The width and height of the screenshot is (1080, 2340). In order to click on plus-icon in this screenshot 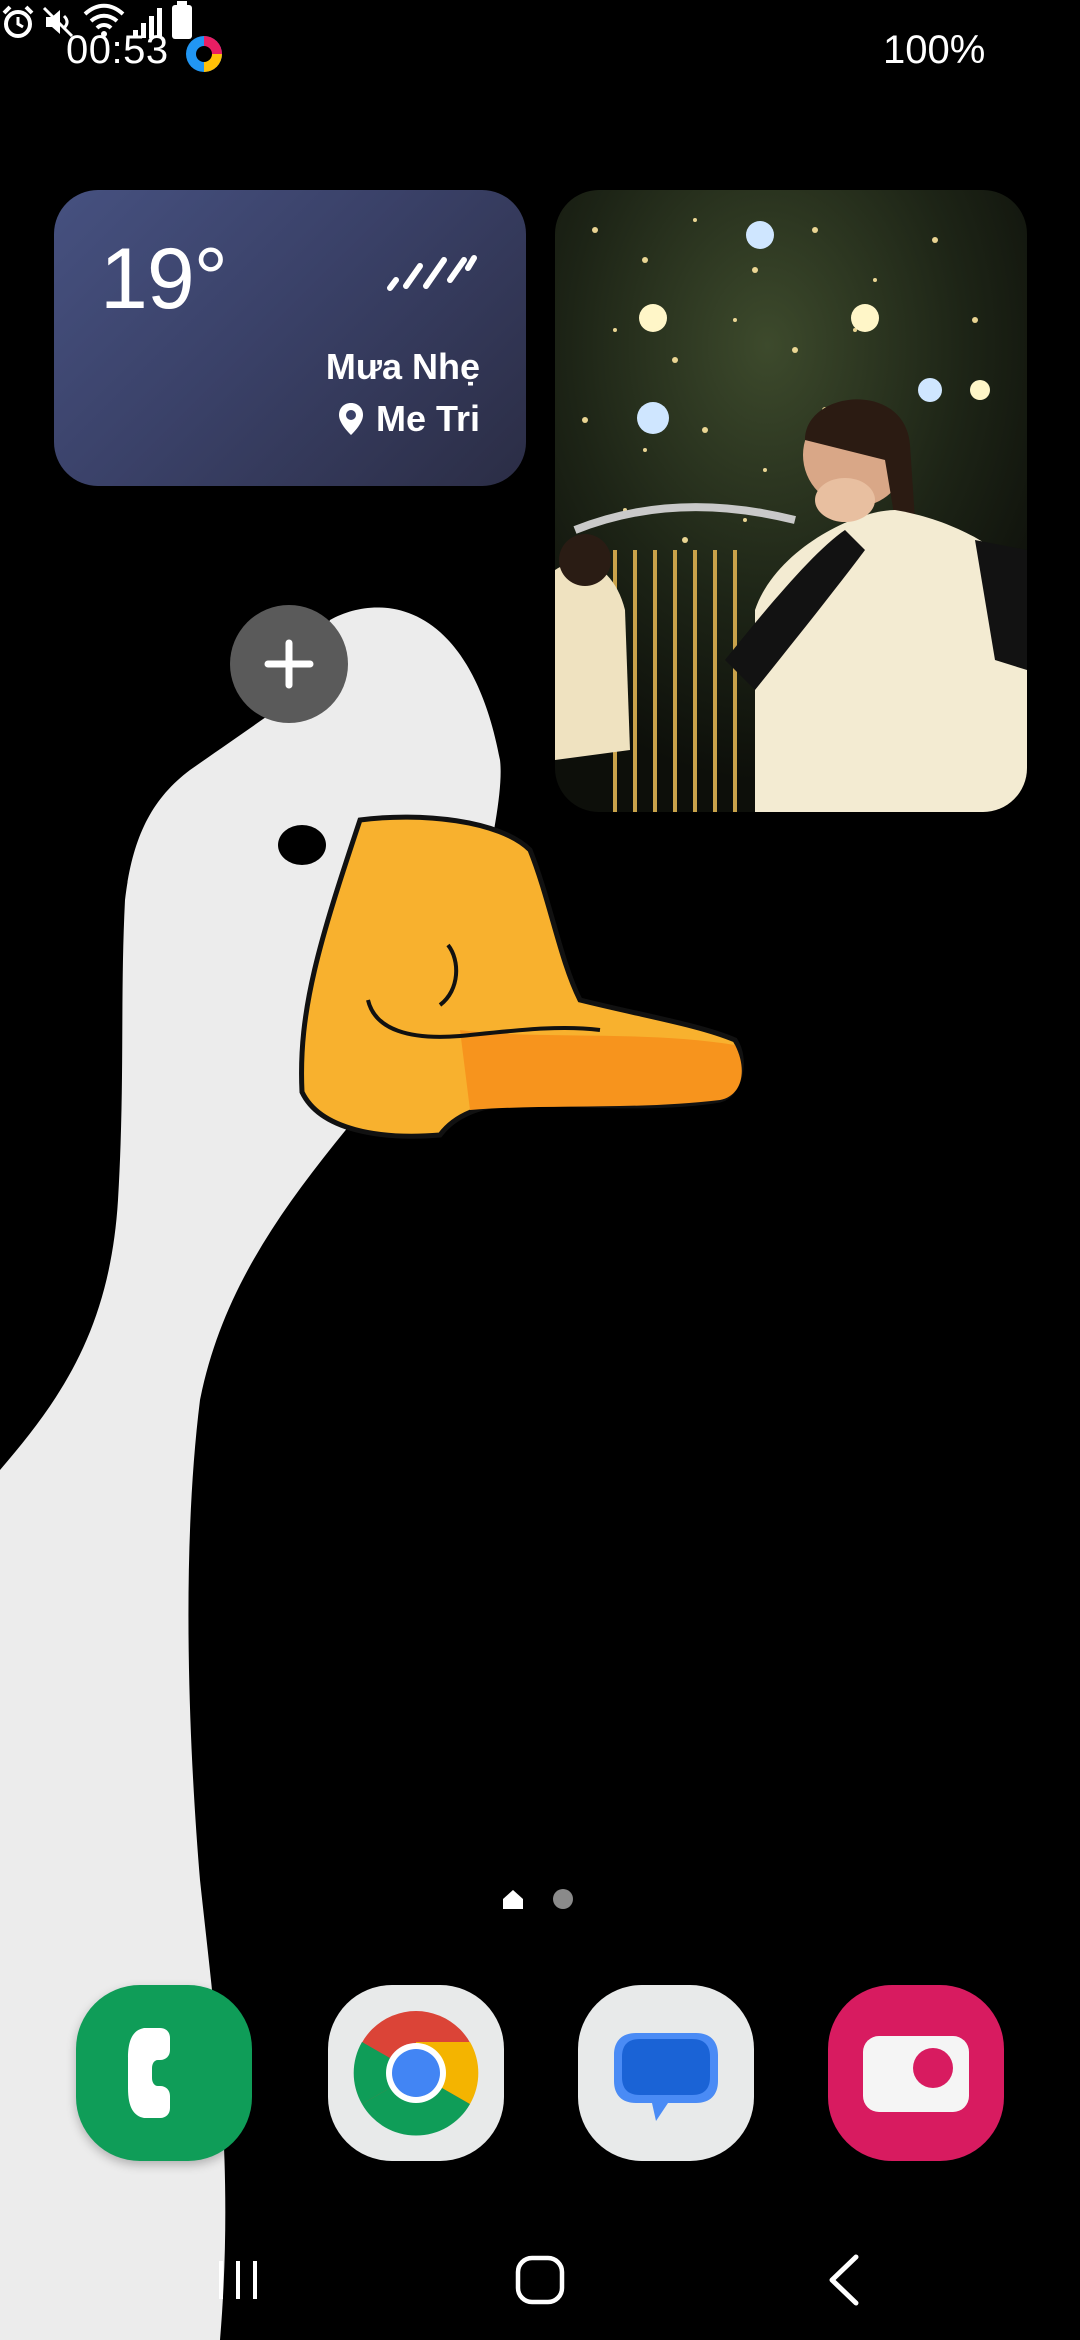, I will do `click(289, 664)`.